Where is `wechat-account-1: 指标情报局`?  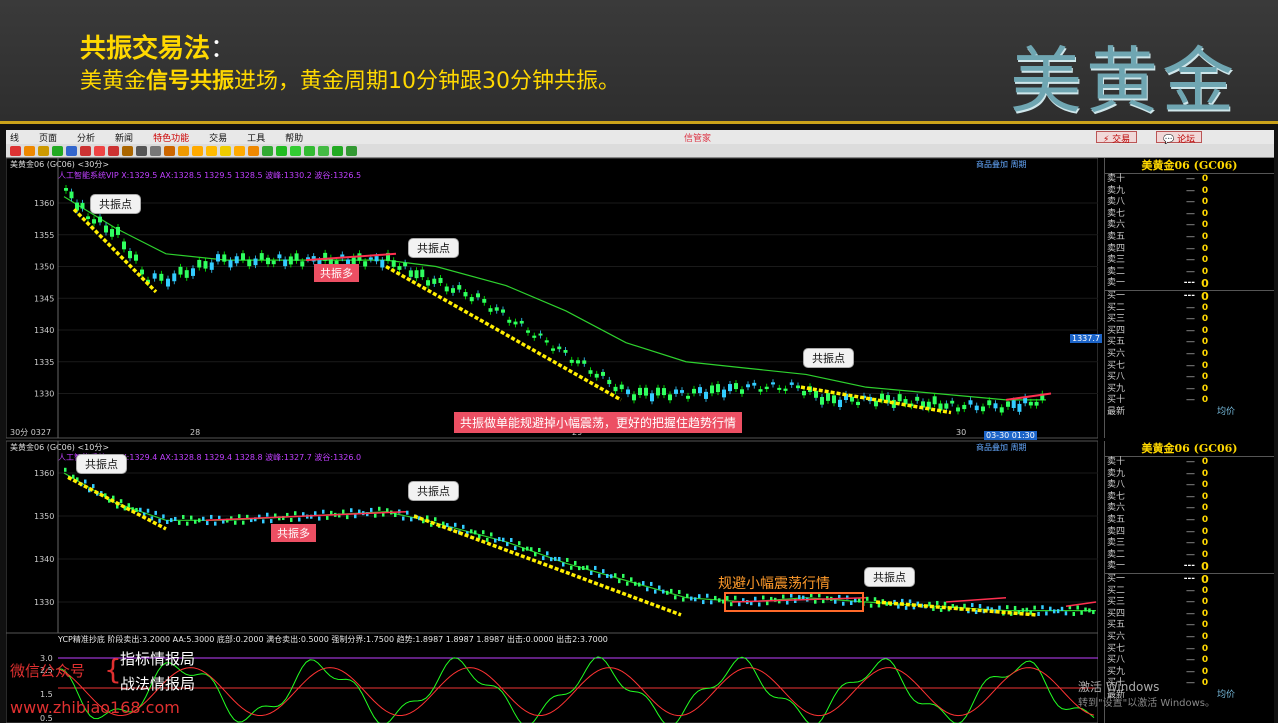
wechat-account-1: 指标情报局 is located at coordinates (158, 659).